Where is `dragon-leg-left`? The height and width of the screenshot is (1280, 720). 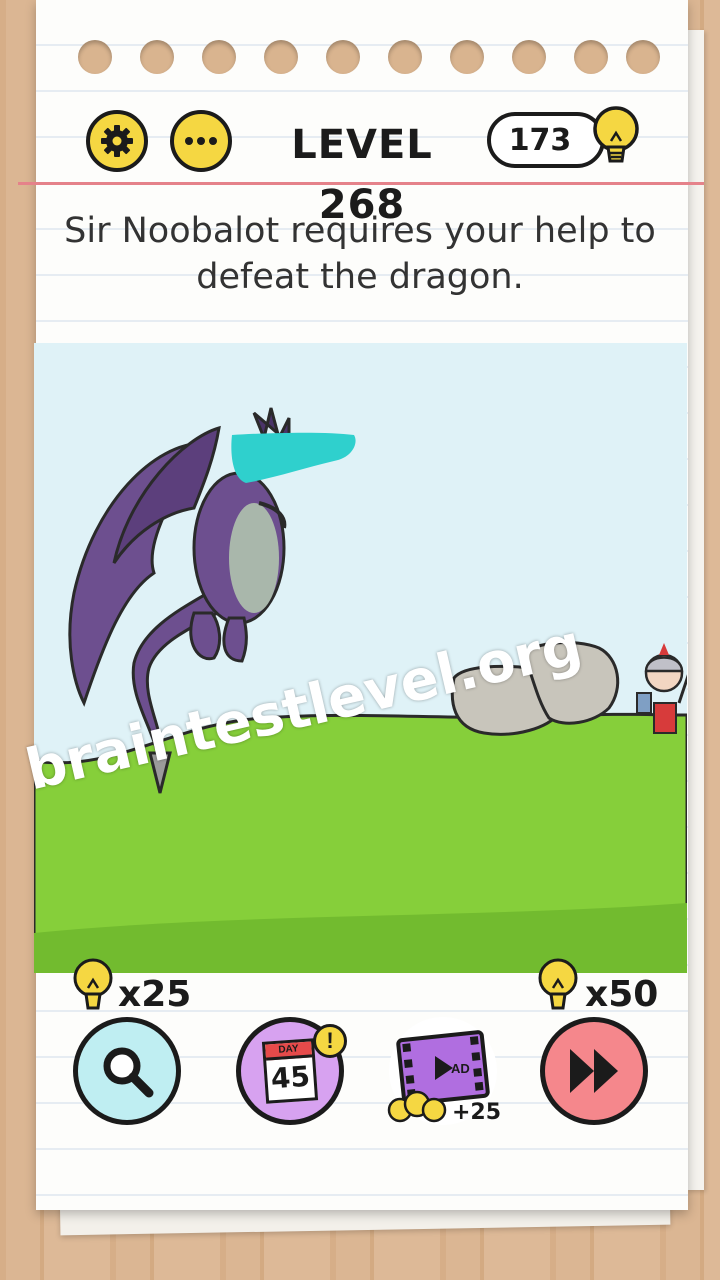 dragon-leg-left is located at coordinates (205, 636).